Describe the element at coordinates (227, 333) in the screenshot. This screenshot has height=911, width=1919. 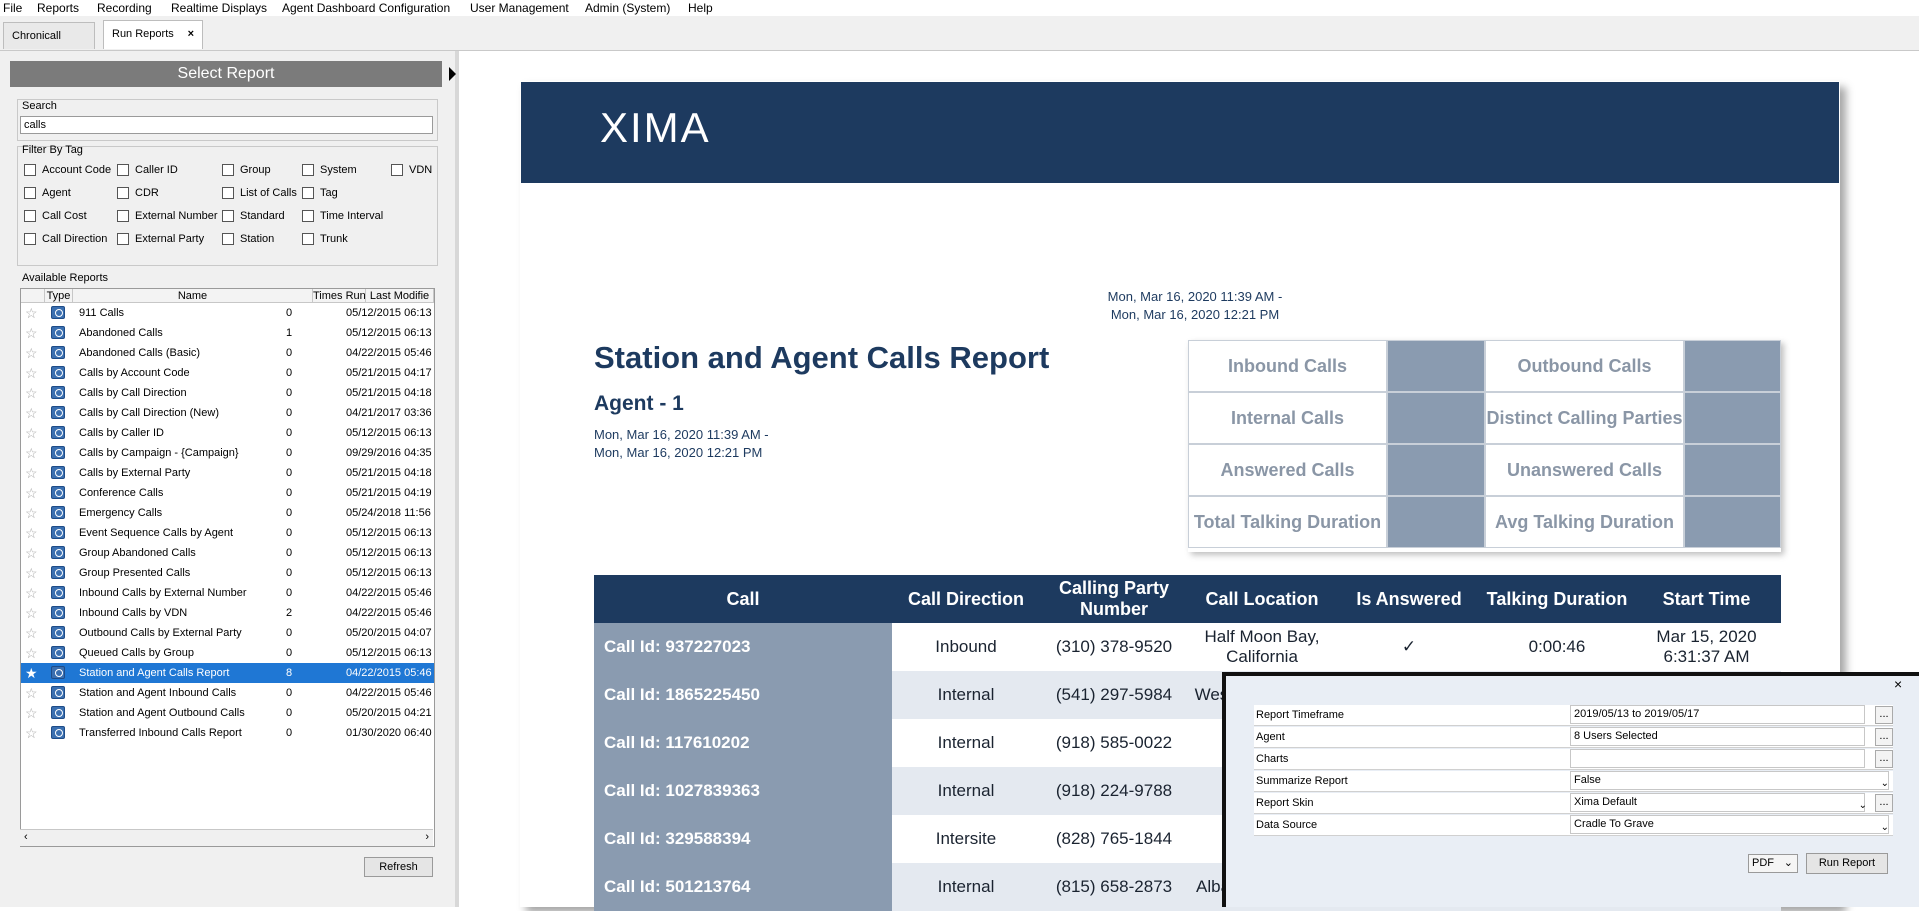
I see `report-row: ☆ Abandoned Calls 1 05/12/2015 06:13` at that location.